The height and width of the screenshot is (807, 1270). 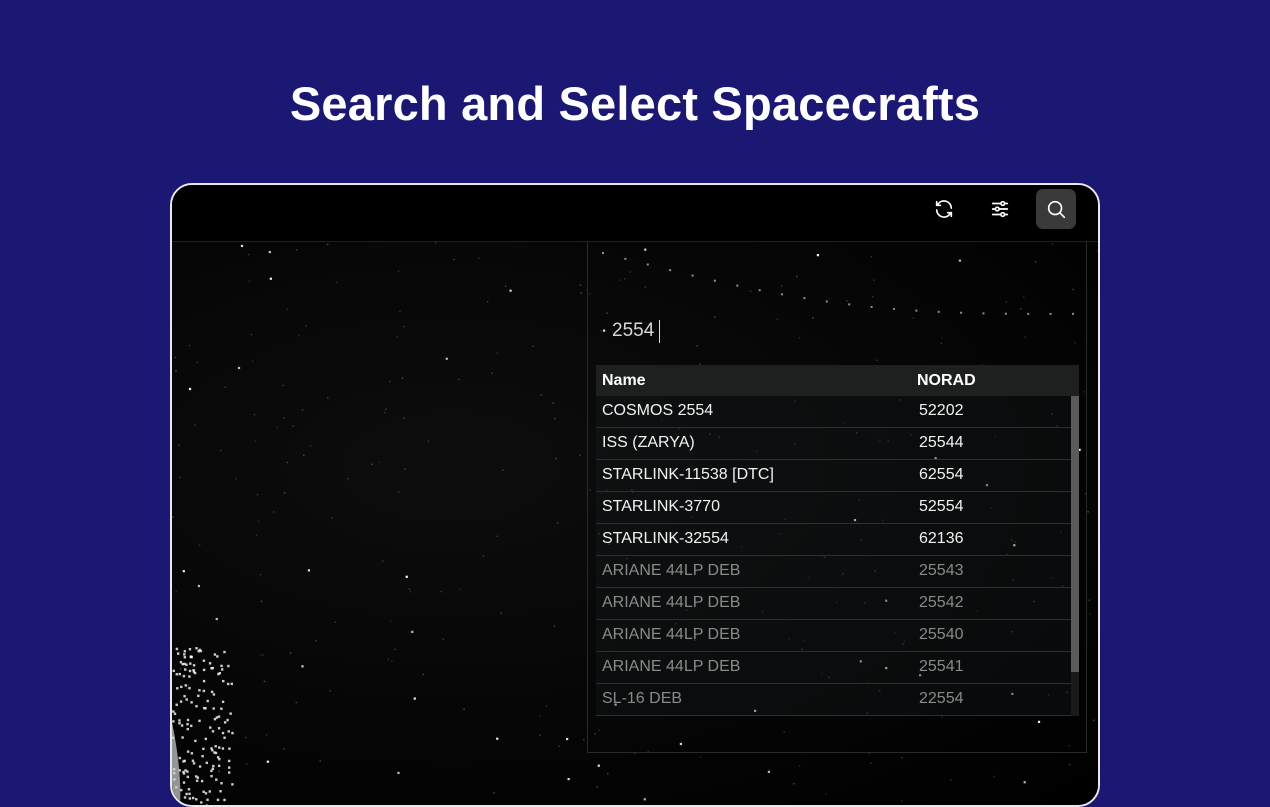 I want to click on cell-name: COSMOS 2554, so click(x=657, y=411).